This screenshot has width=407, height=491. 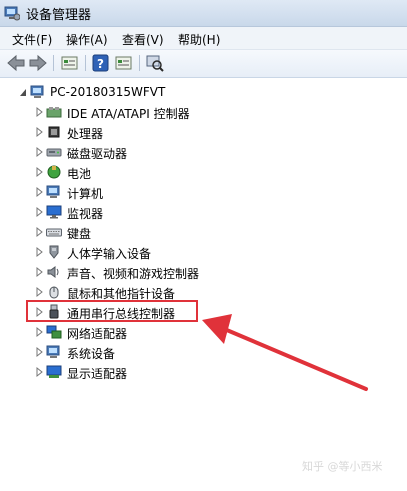 What do you see at coordinates (285, 352) in the screenshot?
I see `annotation-arrow` at bounding box center [285, 352].